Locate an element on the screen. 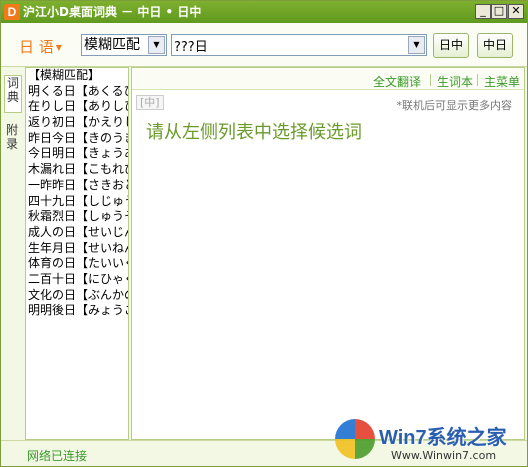 This screenshot has height=467, width=528. list-item: 明くる日【あくるひ】 is located at coordinates (77, 92).